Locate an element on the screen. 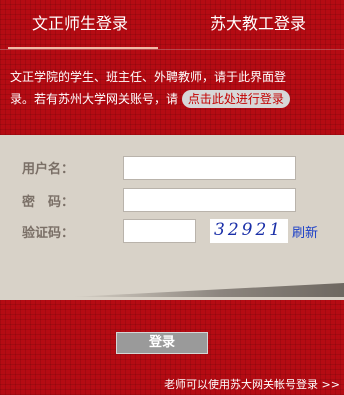 The height and width of the screenshot is (395, 344). username-label: 用户名： is located at coordinates (48, 169).